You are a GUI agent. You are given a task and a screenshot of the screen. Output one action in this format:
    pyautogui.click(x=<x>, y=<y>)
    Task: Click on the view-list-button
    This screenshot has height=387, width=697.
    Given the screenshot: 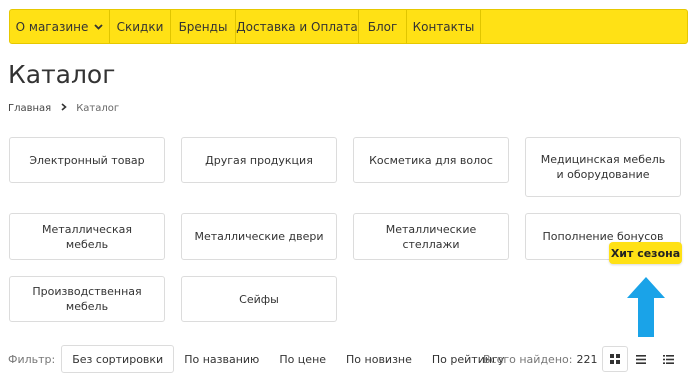 What is the action you would take?
    pyautogui.click(x=641, y=359)
    